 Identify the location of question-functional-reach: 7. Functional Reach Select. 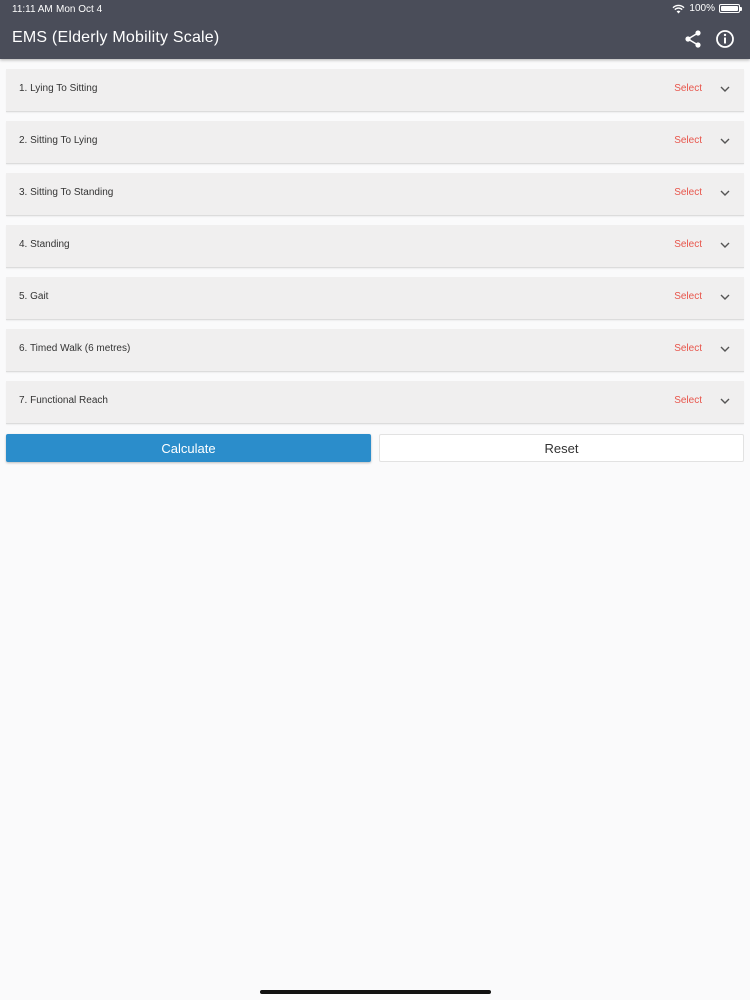
(375, 402).